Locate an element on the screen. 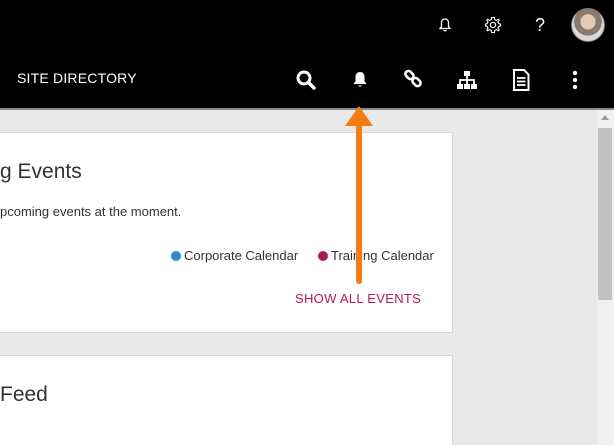 Image resolution: width=614 pixels, height=445 pixels. top-bar is located at coordinates (307, 25).